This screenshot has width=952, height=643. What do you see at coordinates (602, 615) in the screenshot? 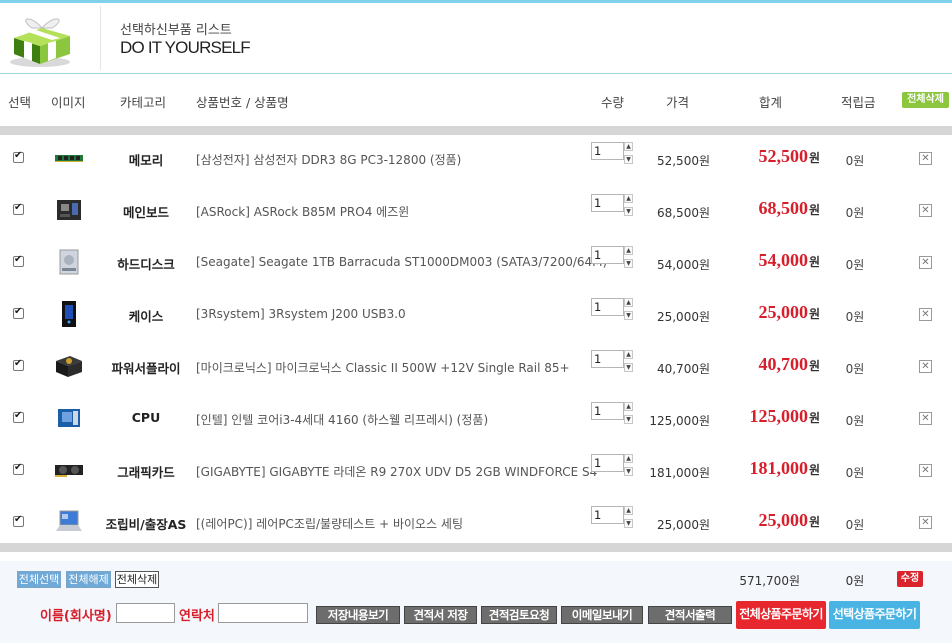
I see `send-email-button: 이메일보내기` at bounding box center [602, 615].